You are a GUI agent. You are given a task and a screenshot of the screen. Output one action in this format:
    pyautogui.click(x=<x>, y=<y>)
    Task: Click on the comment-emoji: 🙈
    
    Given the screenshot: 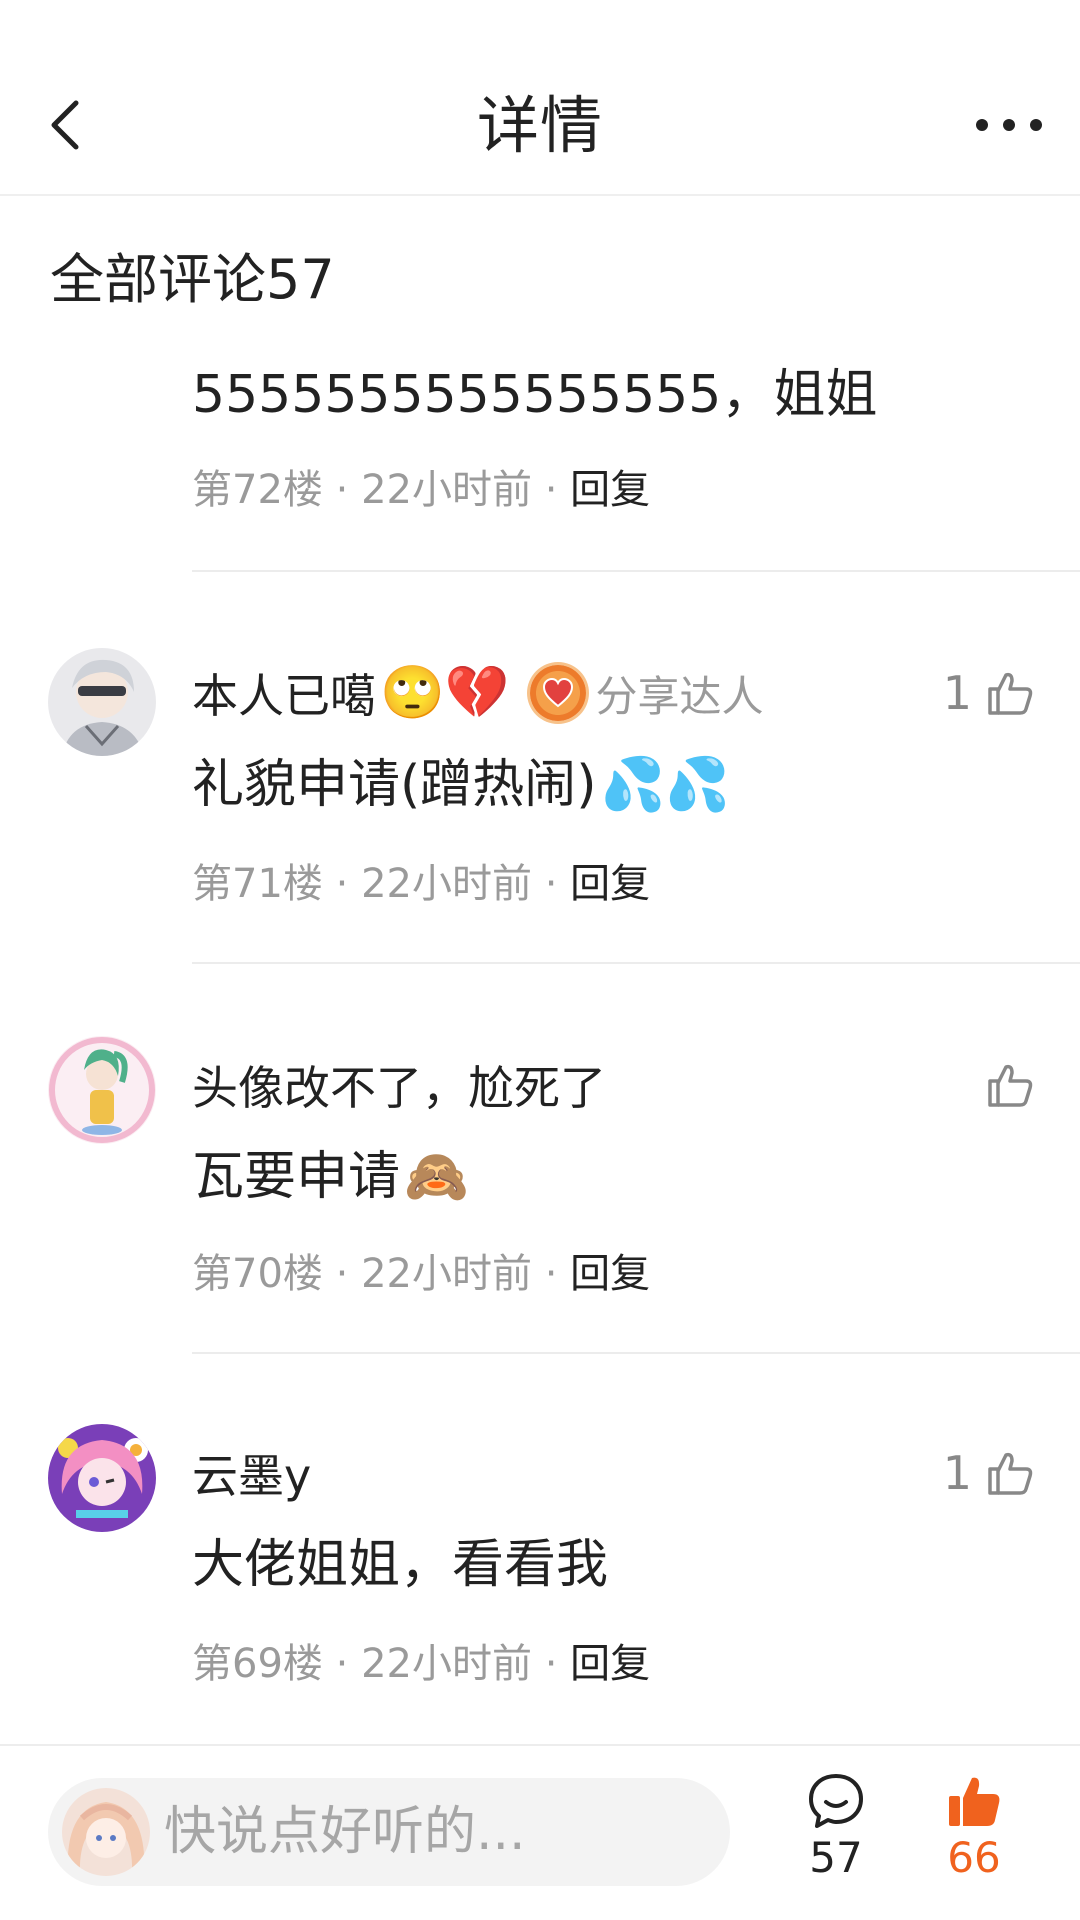 What is the action you would take?
    pyautogui.click(x=436, y=1177)
    